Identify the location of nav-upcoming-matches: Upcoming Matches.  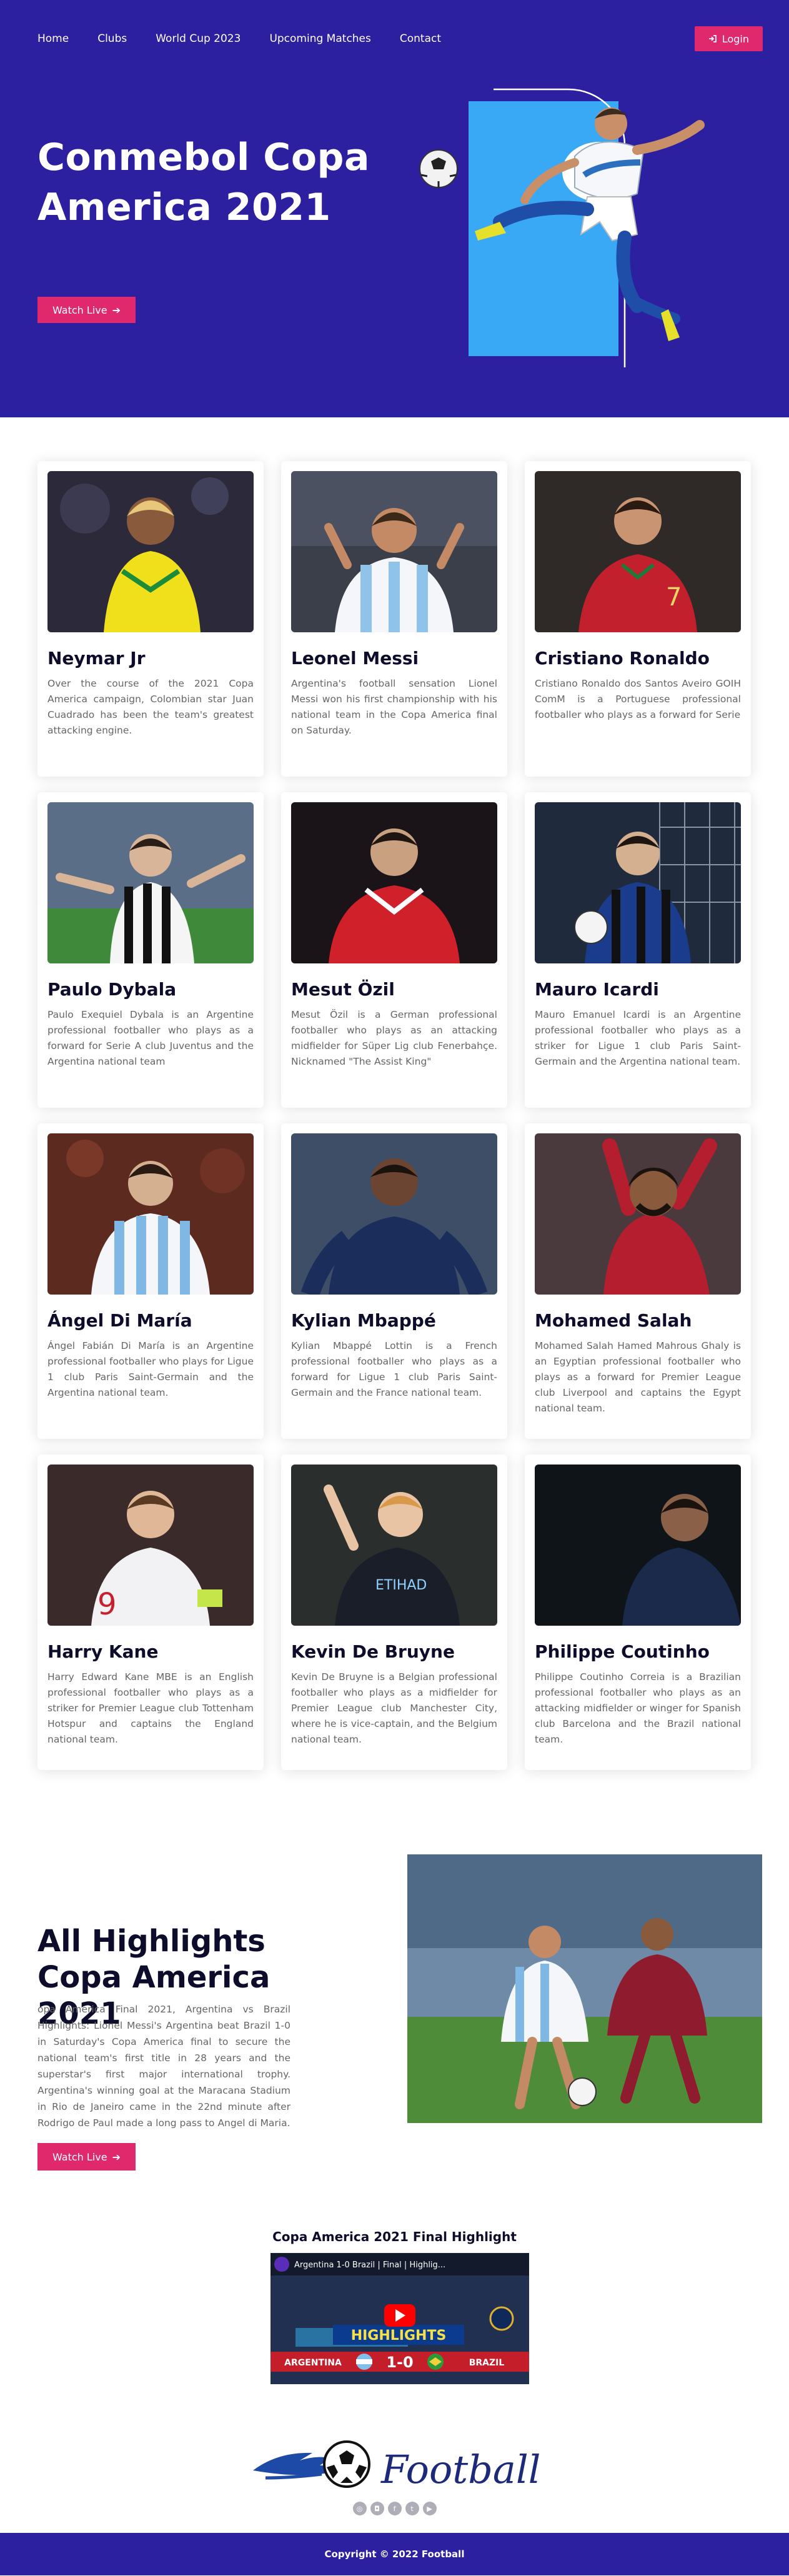
(319, 39).